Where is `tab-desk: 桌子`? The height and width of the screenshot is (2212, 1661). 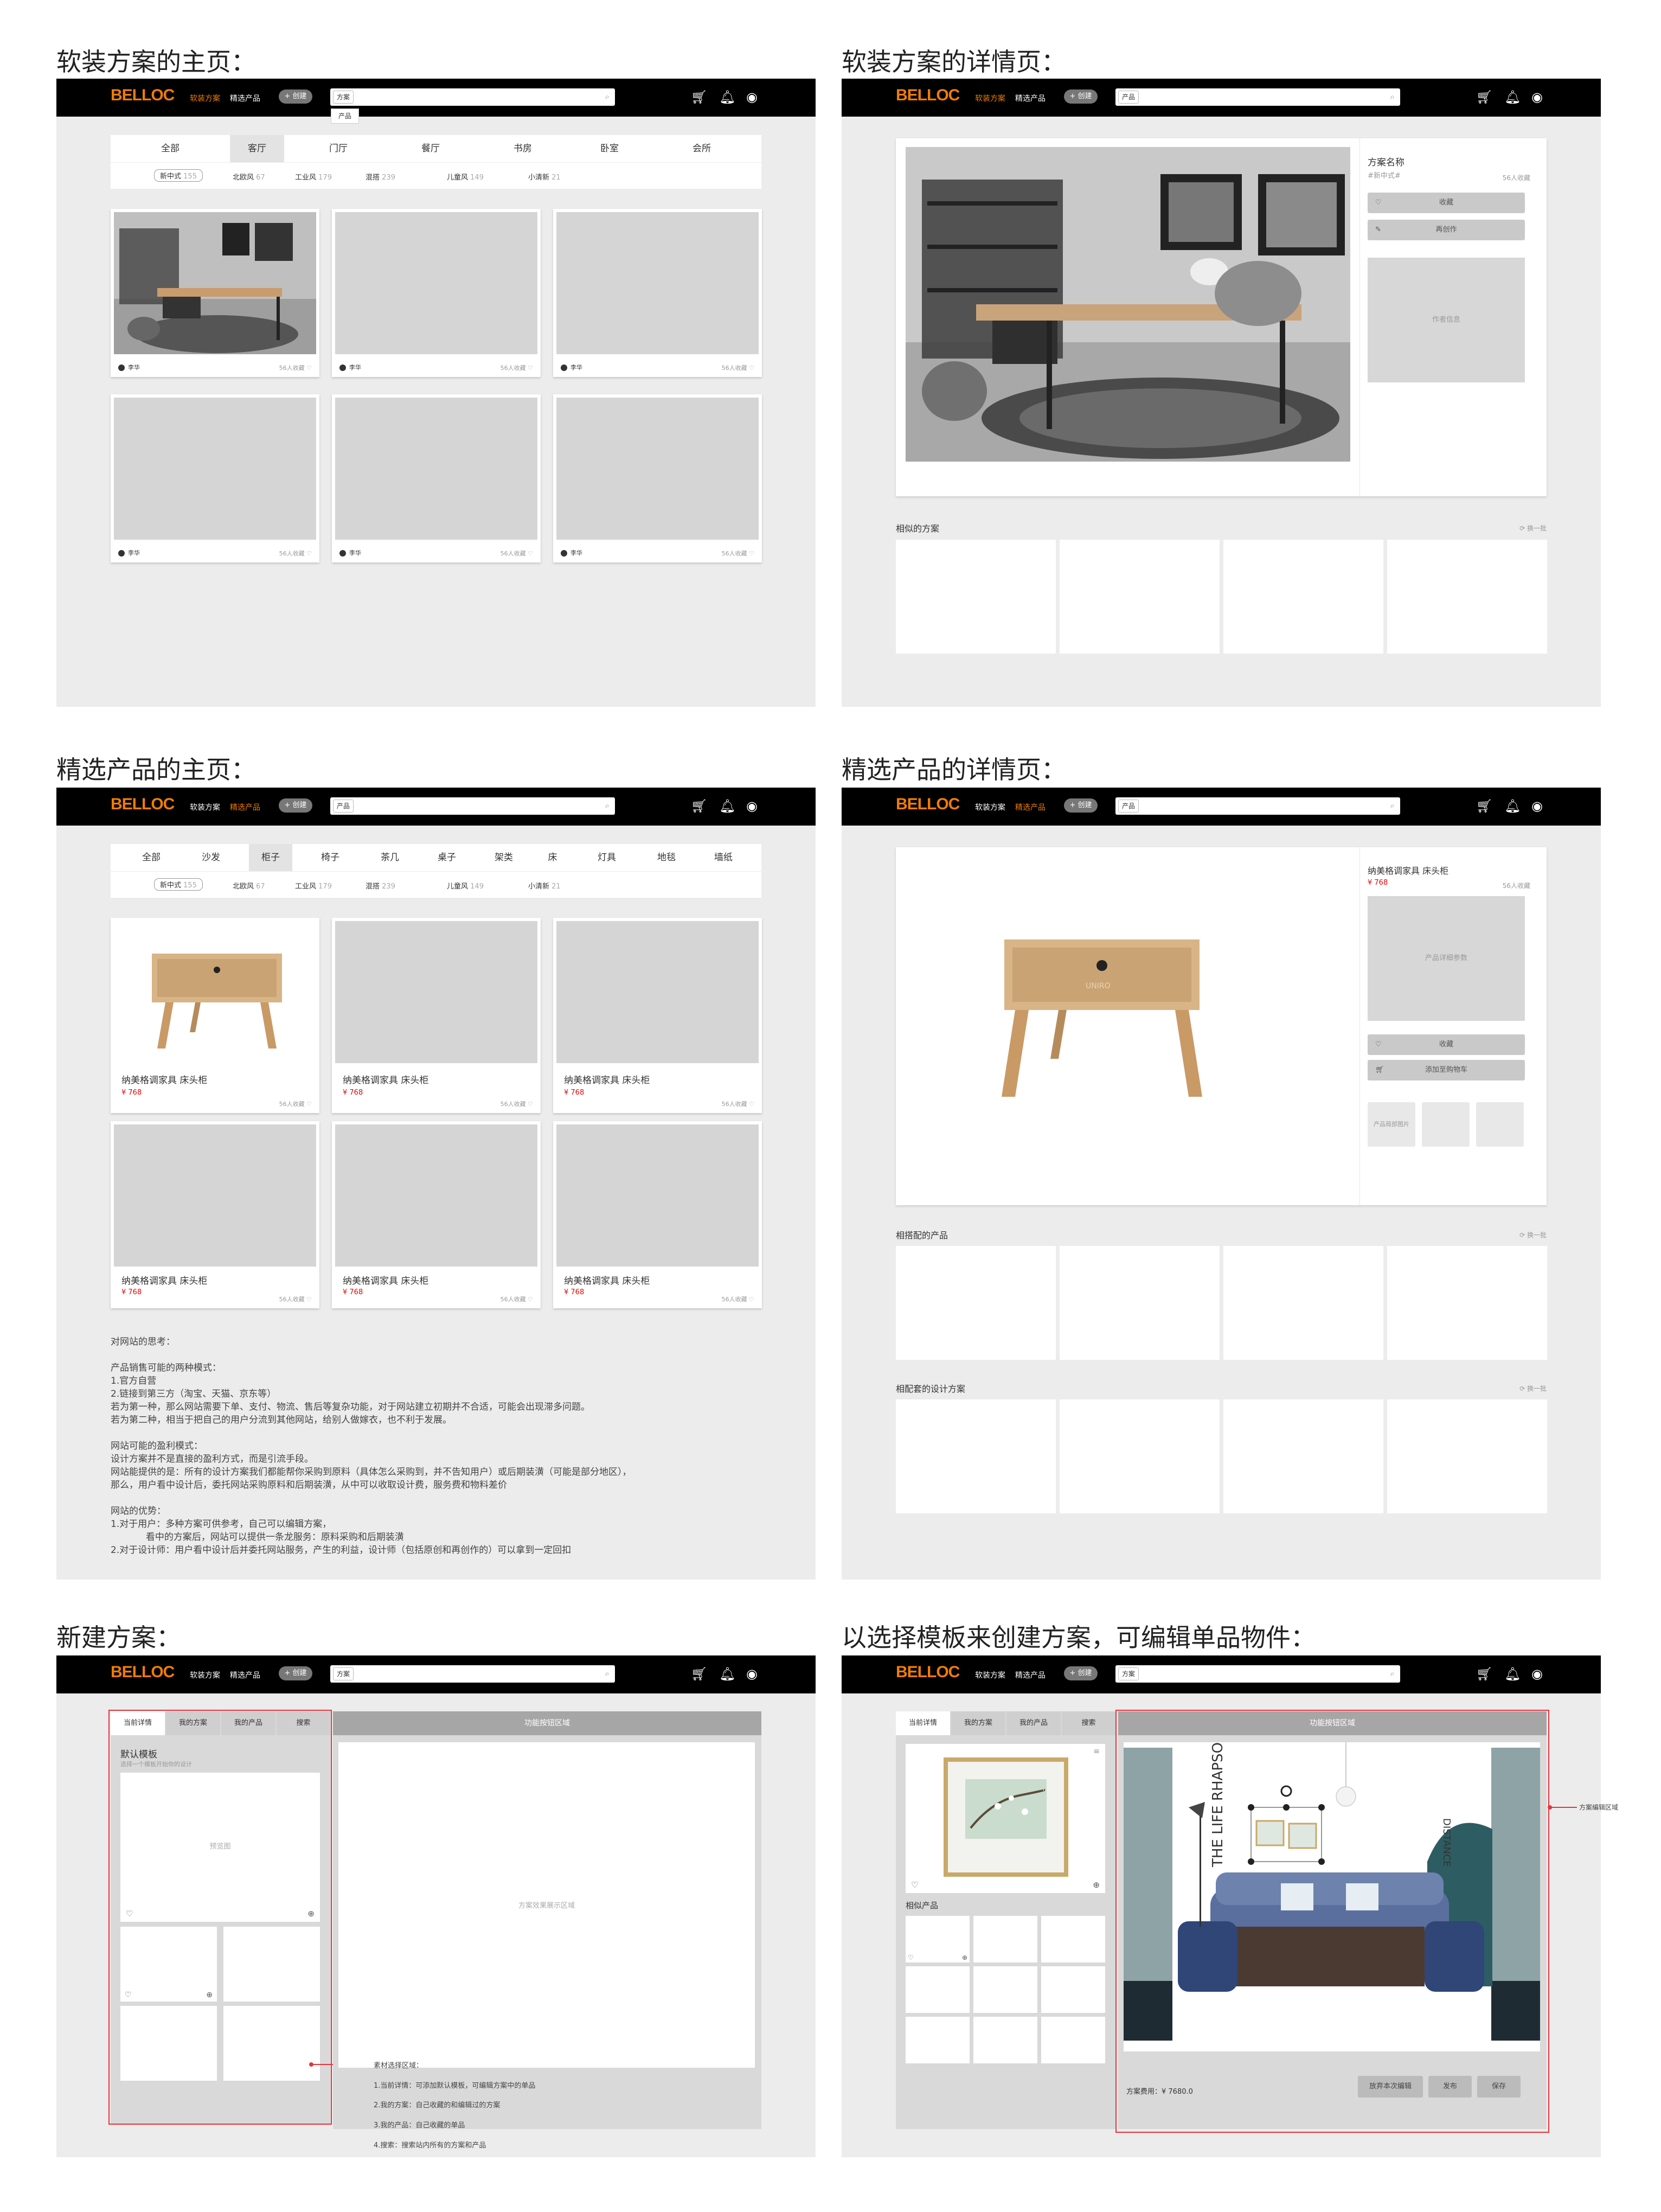 tab-desk: 桌子 is located at coordinates (447, 857).